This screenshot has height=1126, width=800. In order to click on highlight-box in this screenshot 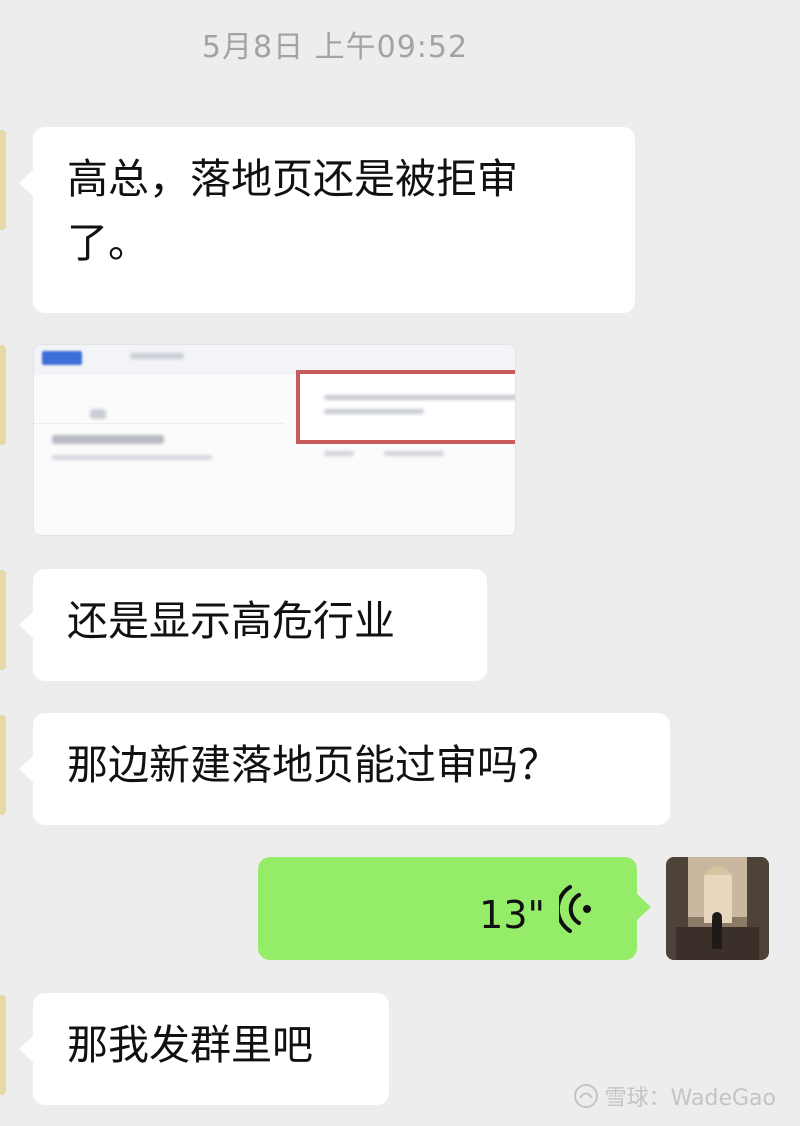, I will do `click(405, 407)`.